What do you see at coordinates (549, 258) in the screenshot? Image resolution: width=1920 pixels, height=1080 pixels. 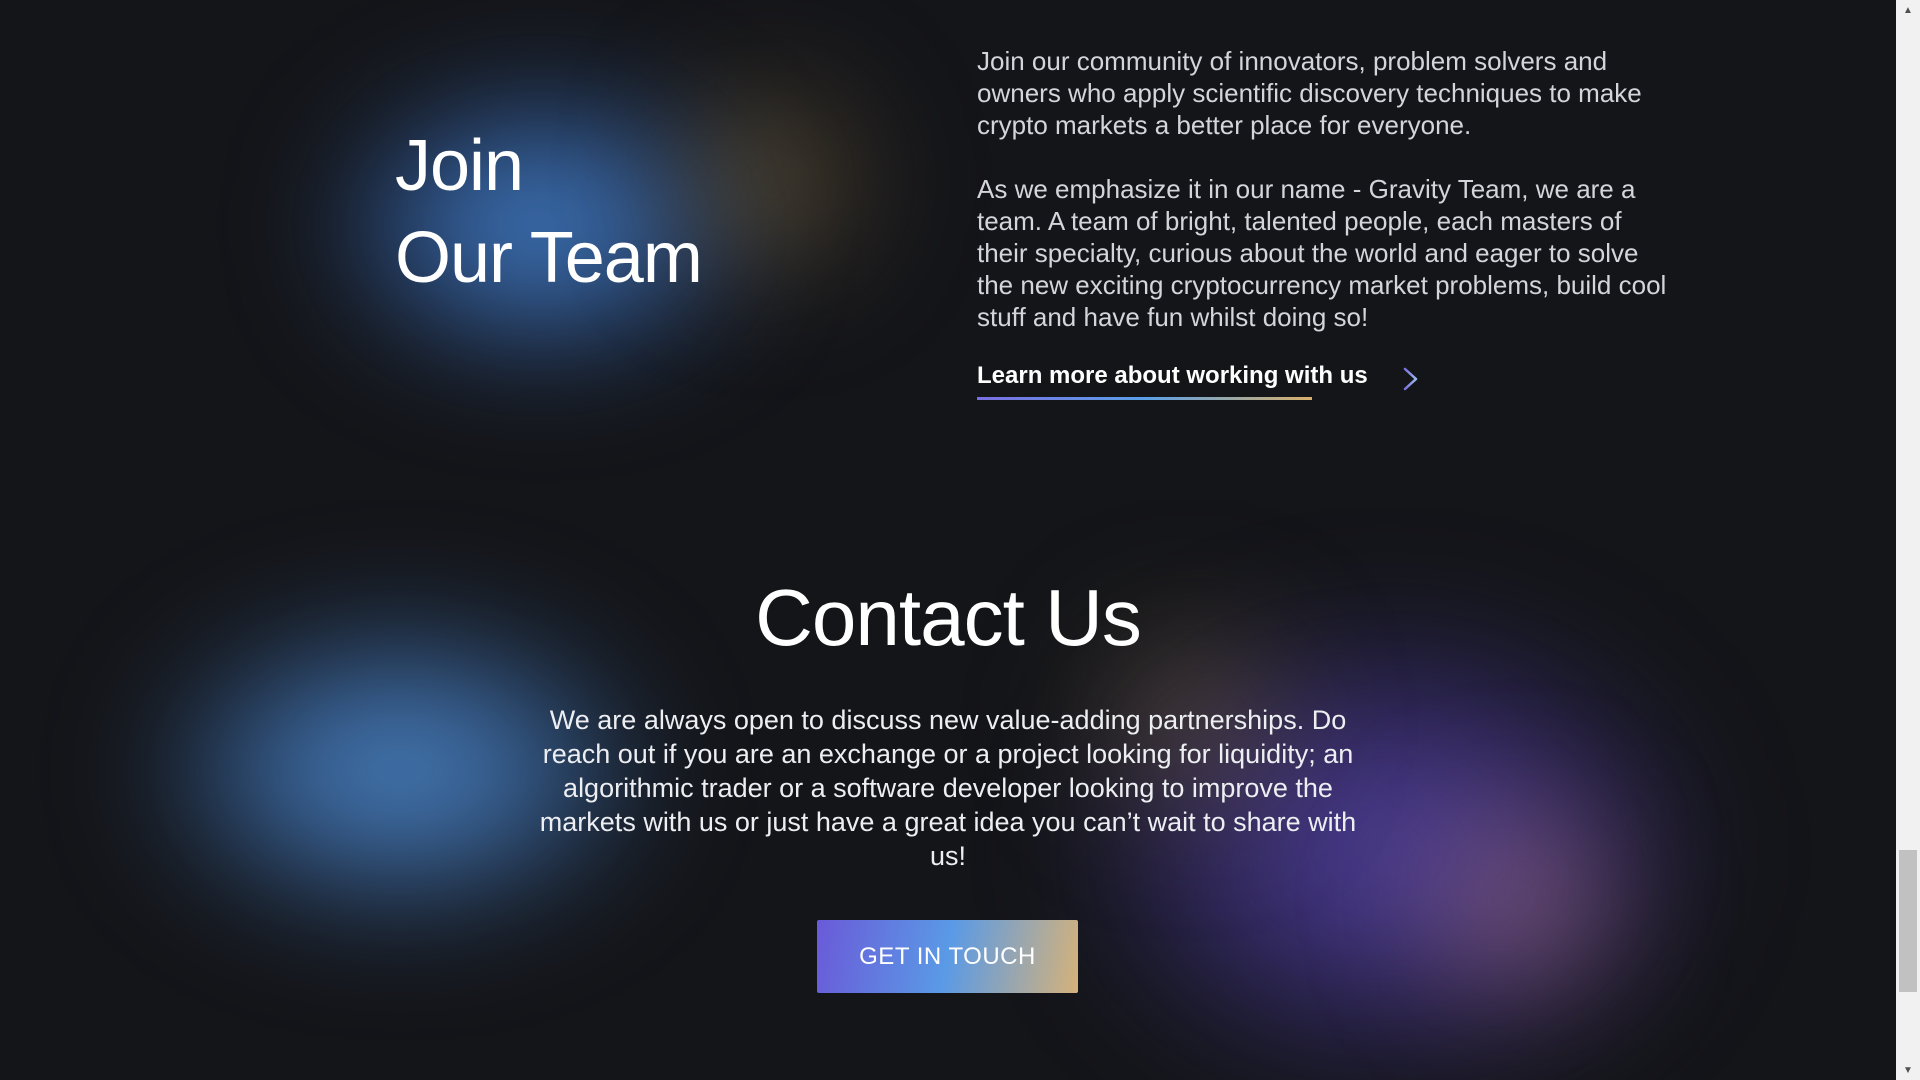 I see `join-title-line2: Our Team` at bounding box center [549, 258].